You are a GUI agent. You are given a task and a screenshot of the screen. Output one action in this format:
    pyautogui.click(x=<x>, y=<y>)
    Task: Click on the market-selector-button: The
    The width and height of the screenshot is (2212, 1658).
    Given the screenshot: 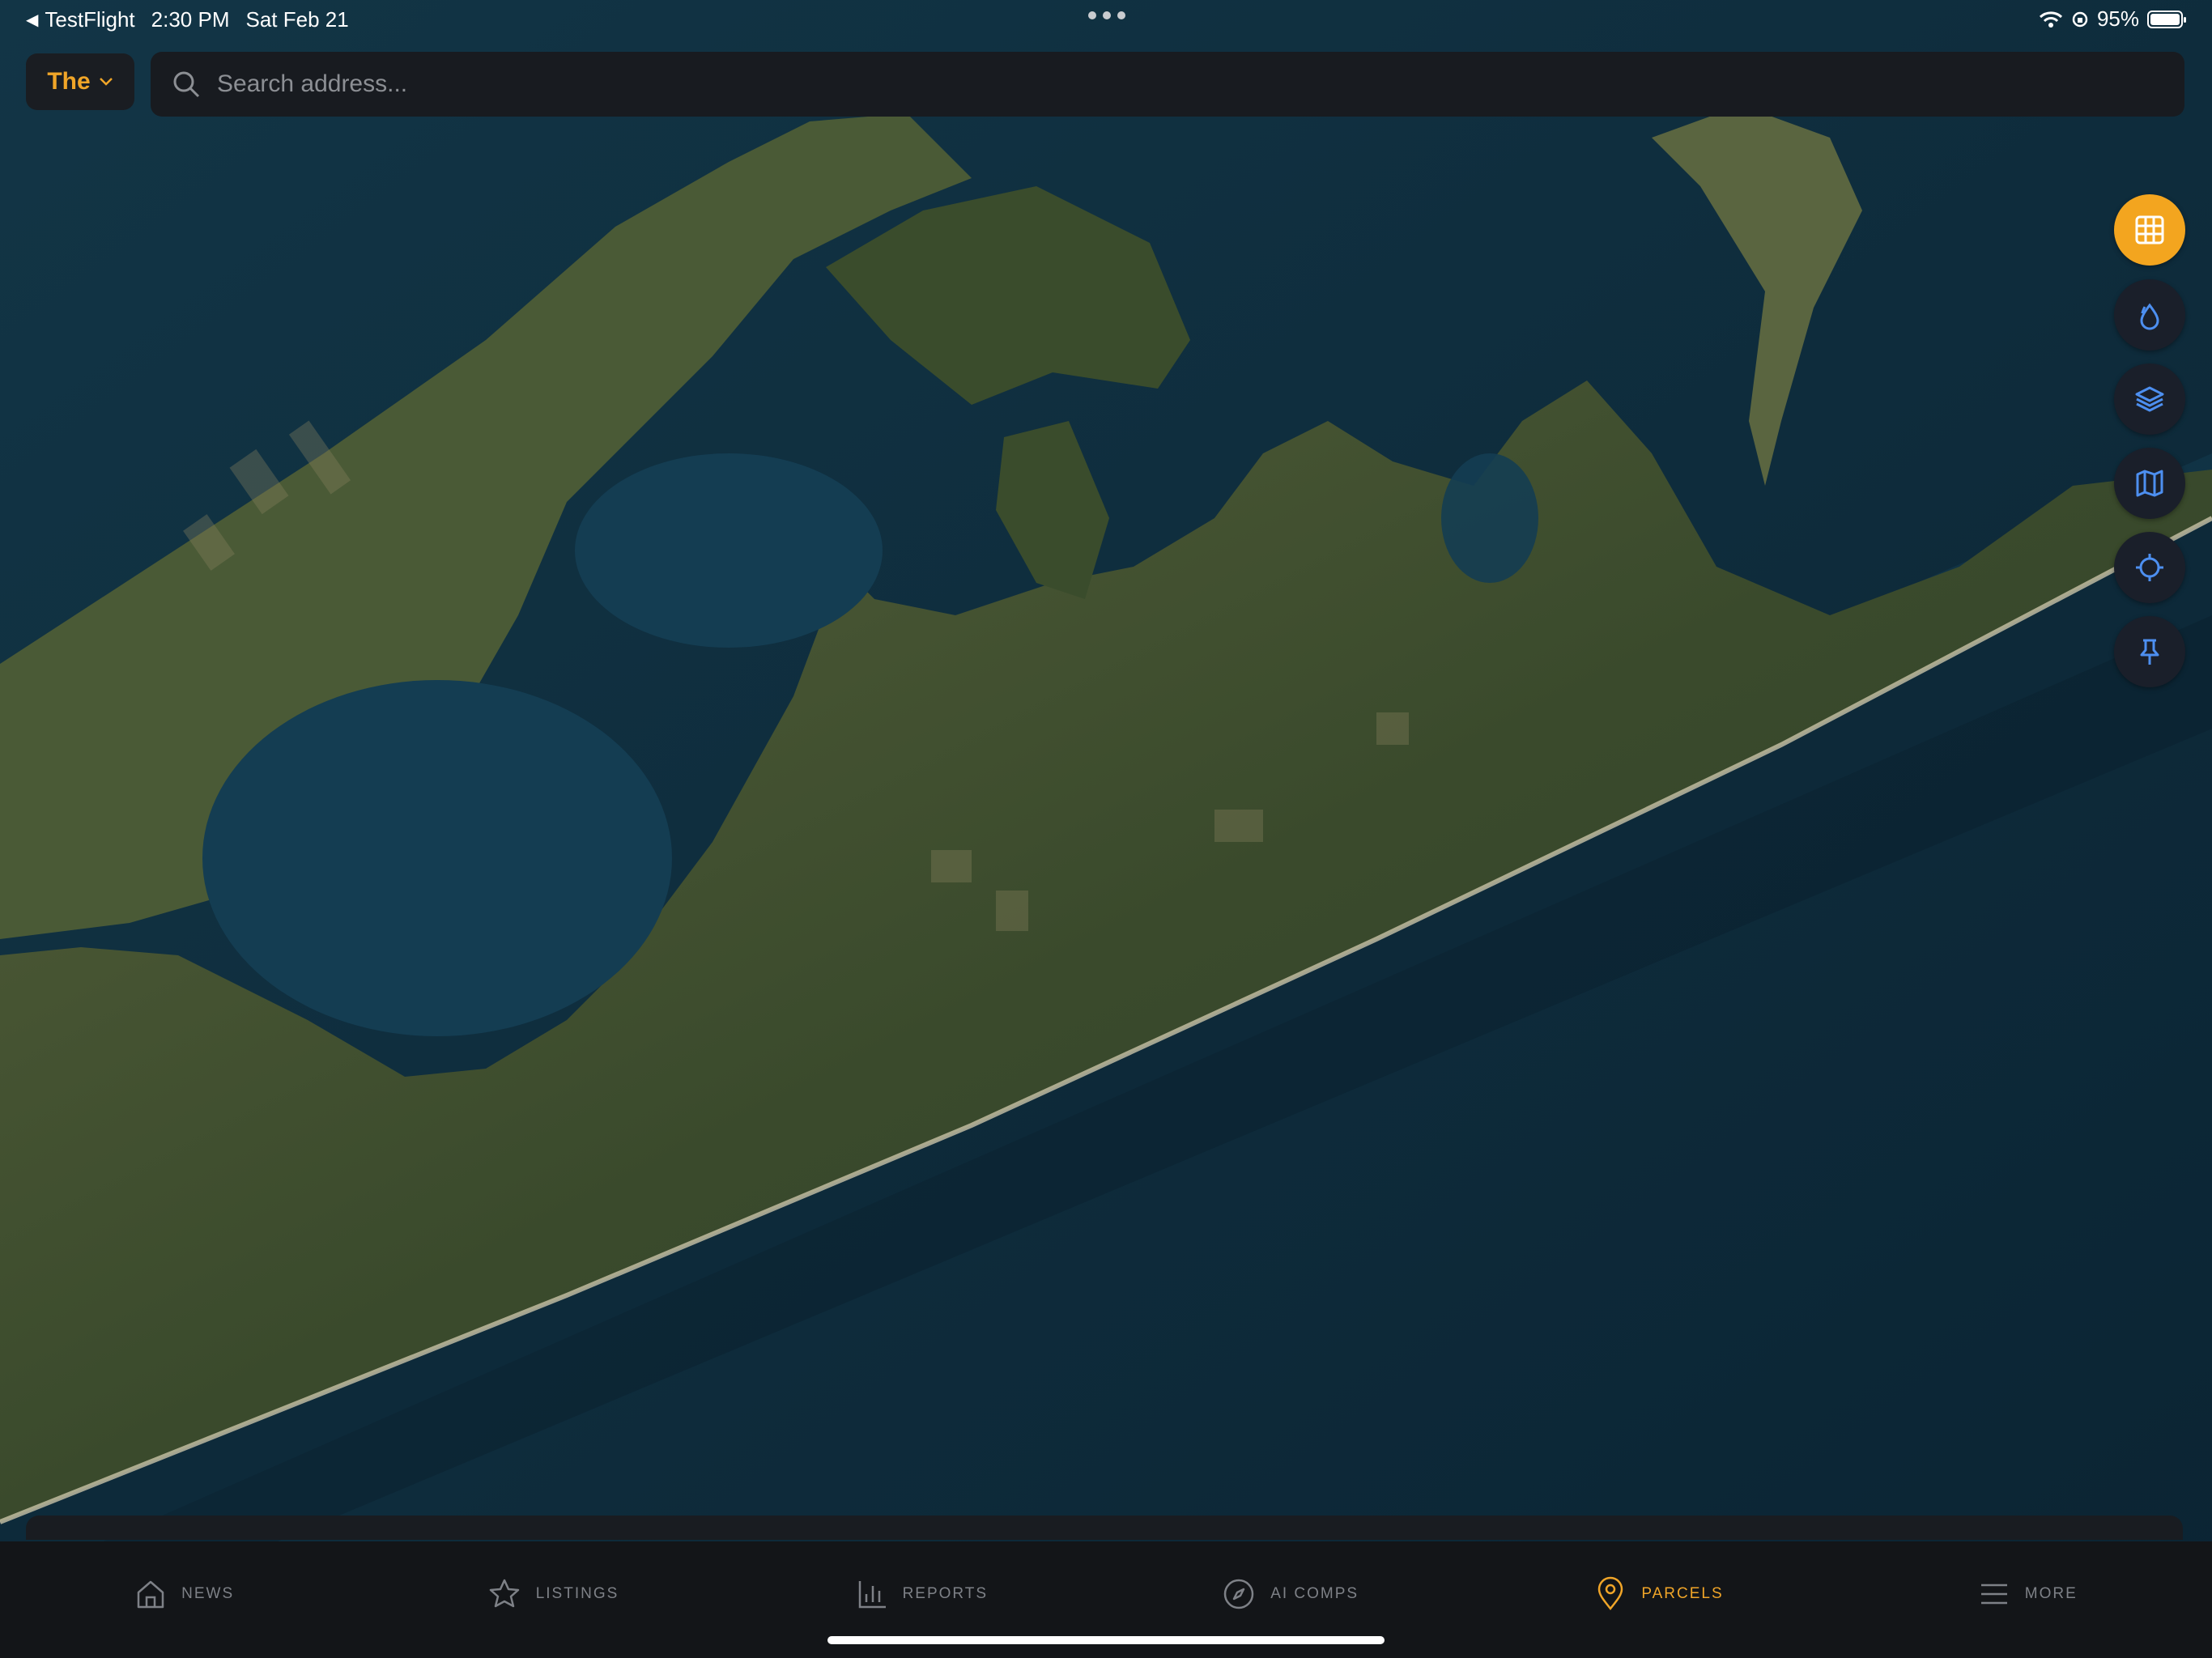 What is the action you would take?
    pyautogui.click(x=80, y=81)
    